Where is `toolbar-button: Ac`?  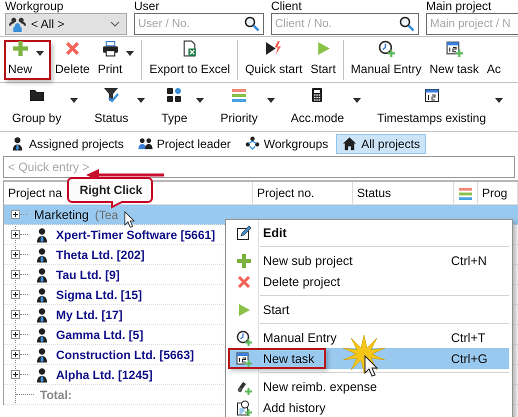
toolbar-button: Ac is located at coordinates (493, 60).